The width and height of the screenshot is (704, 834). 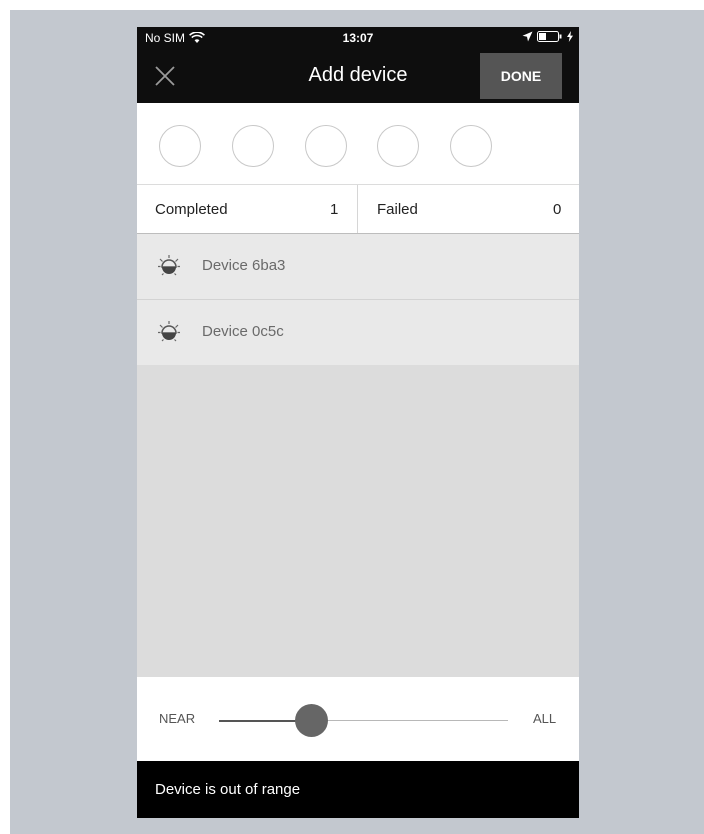 I want to click on status-right-group, so click(x=547, y=36).